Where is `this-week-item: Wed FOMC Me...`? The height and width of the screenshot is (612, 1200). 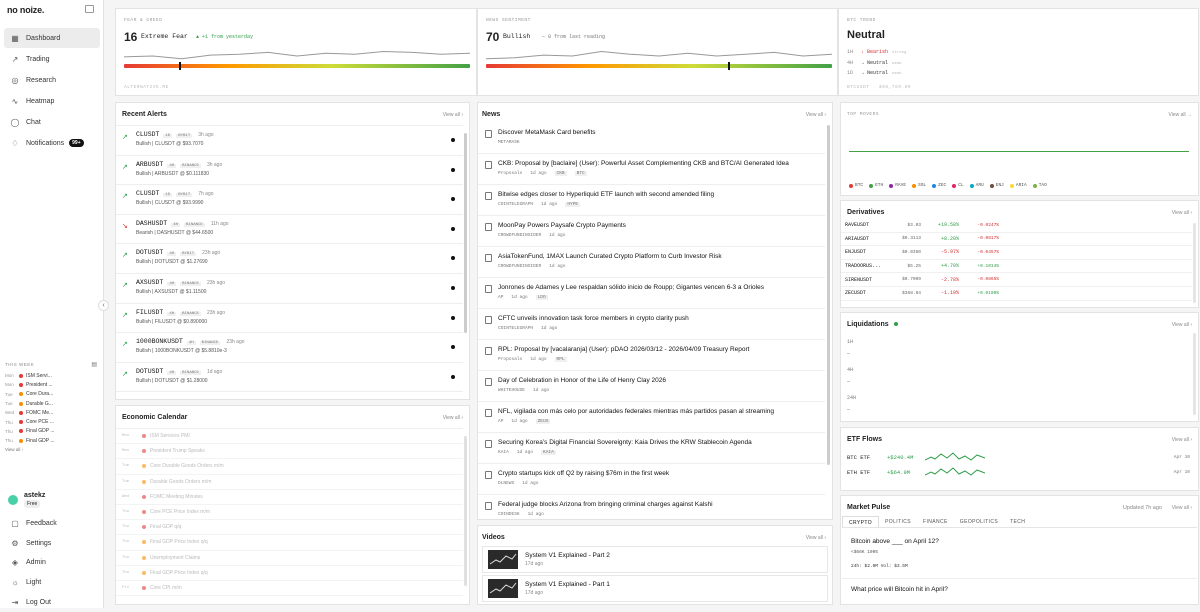 this-week-item: Wed FOMC Me... is located at coordinates (52, 412).